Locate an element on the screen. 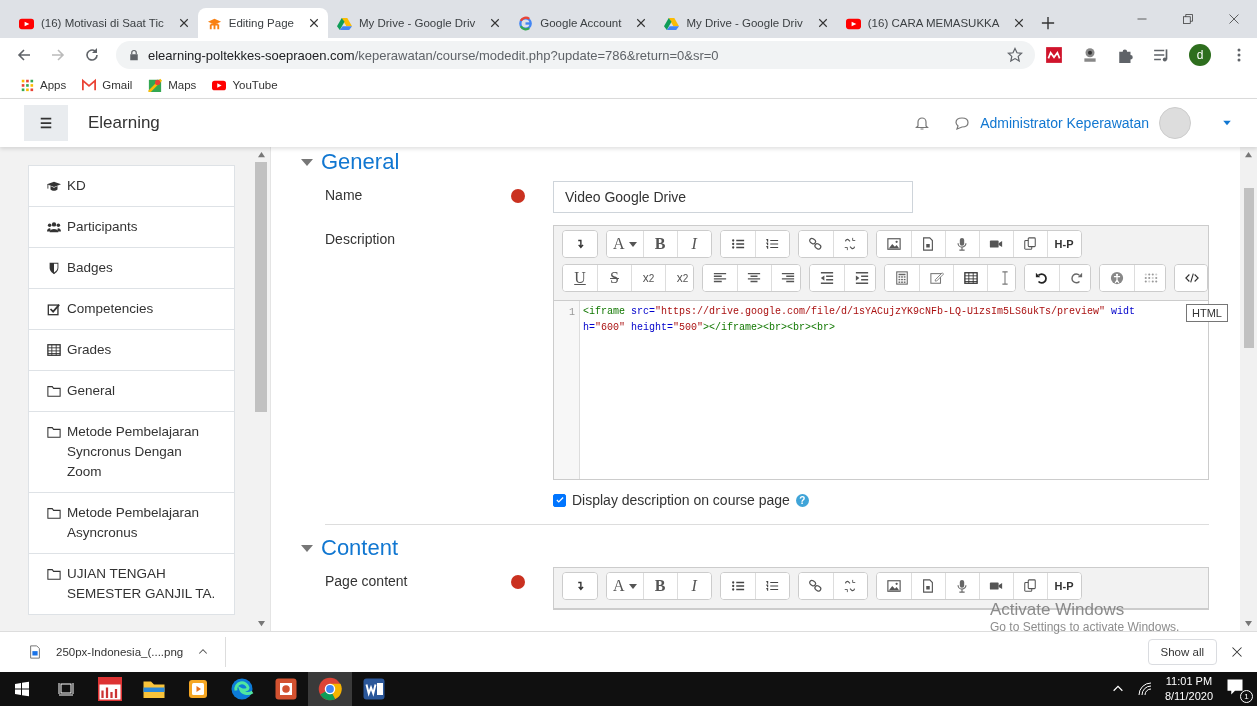 This screenshot has height=706, width=1257. ring-logo-icon is located at coordinates (526, 23).